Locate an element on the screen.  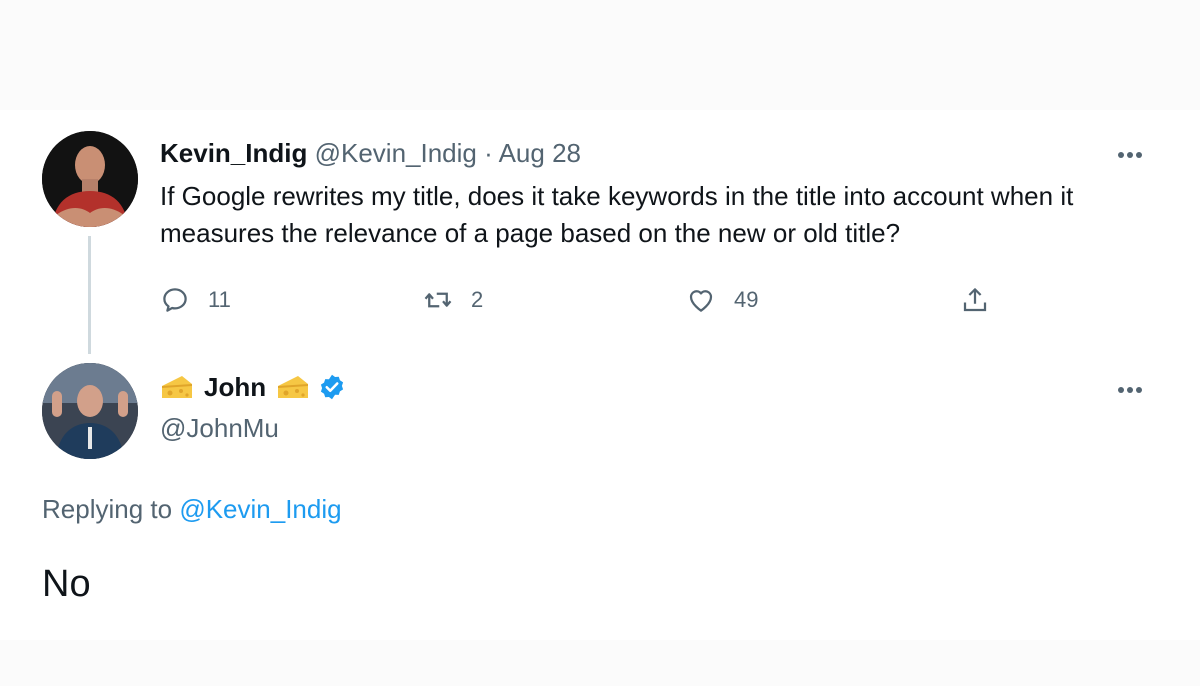
thread-connector-line is located at coordinates (89, 295).